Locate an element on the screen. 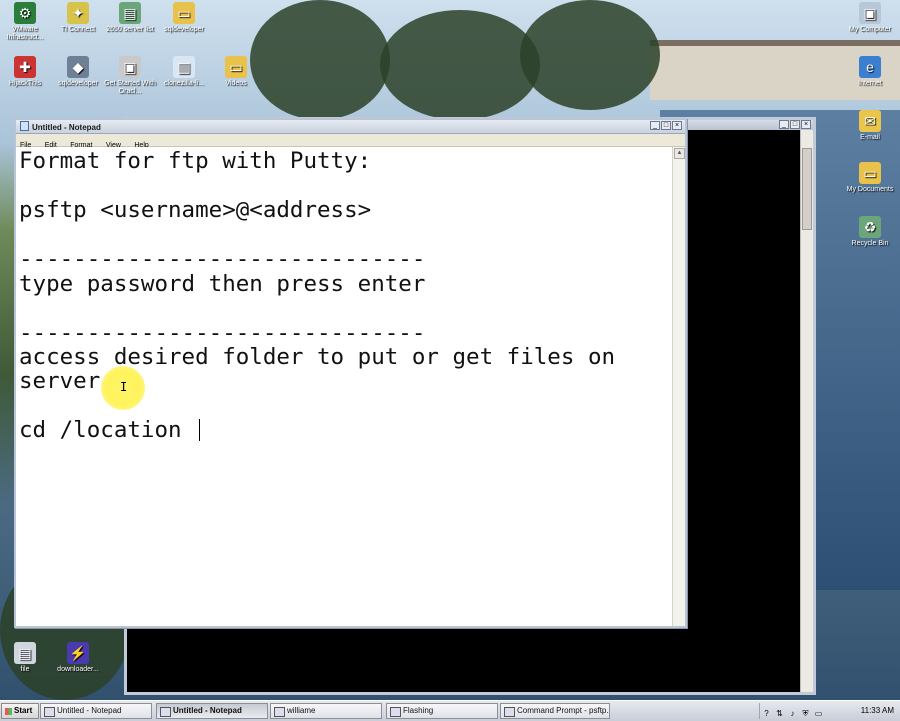 The height and width of the screenshot is (721, 900). start-button: Start is located at coordinates (20, 711).